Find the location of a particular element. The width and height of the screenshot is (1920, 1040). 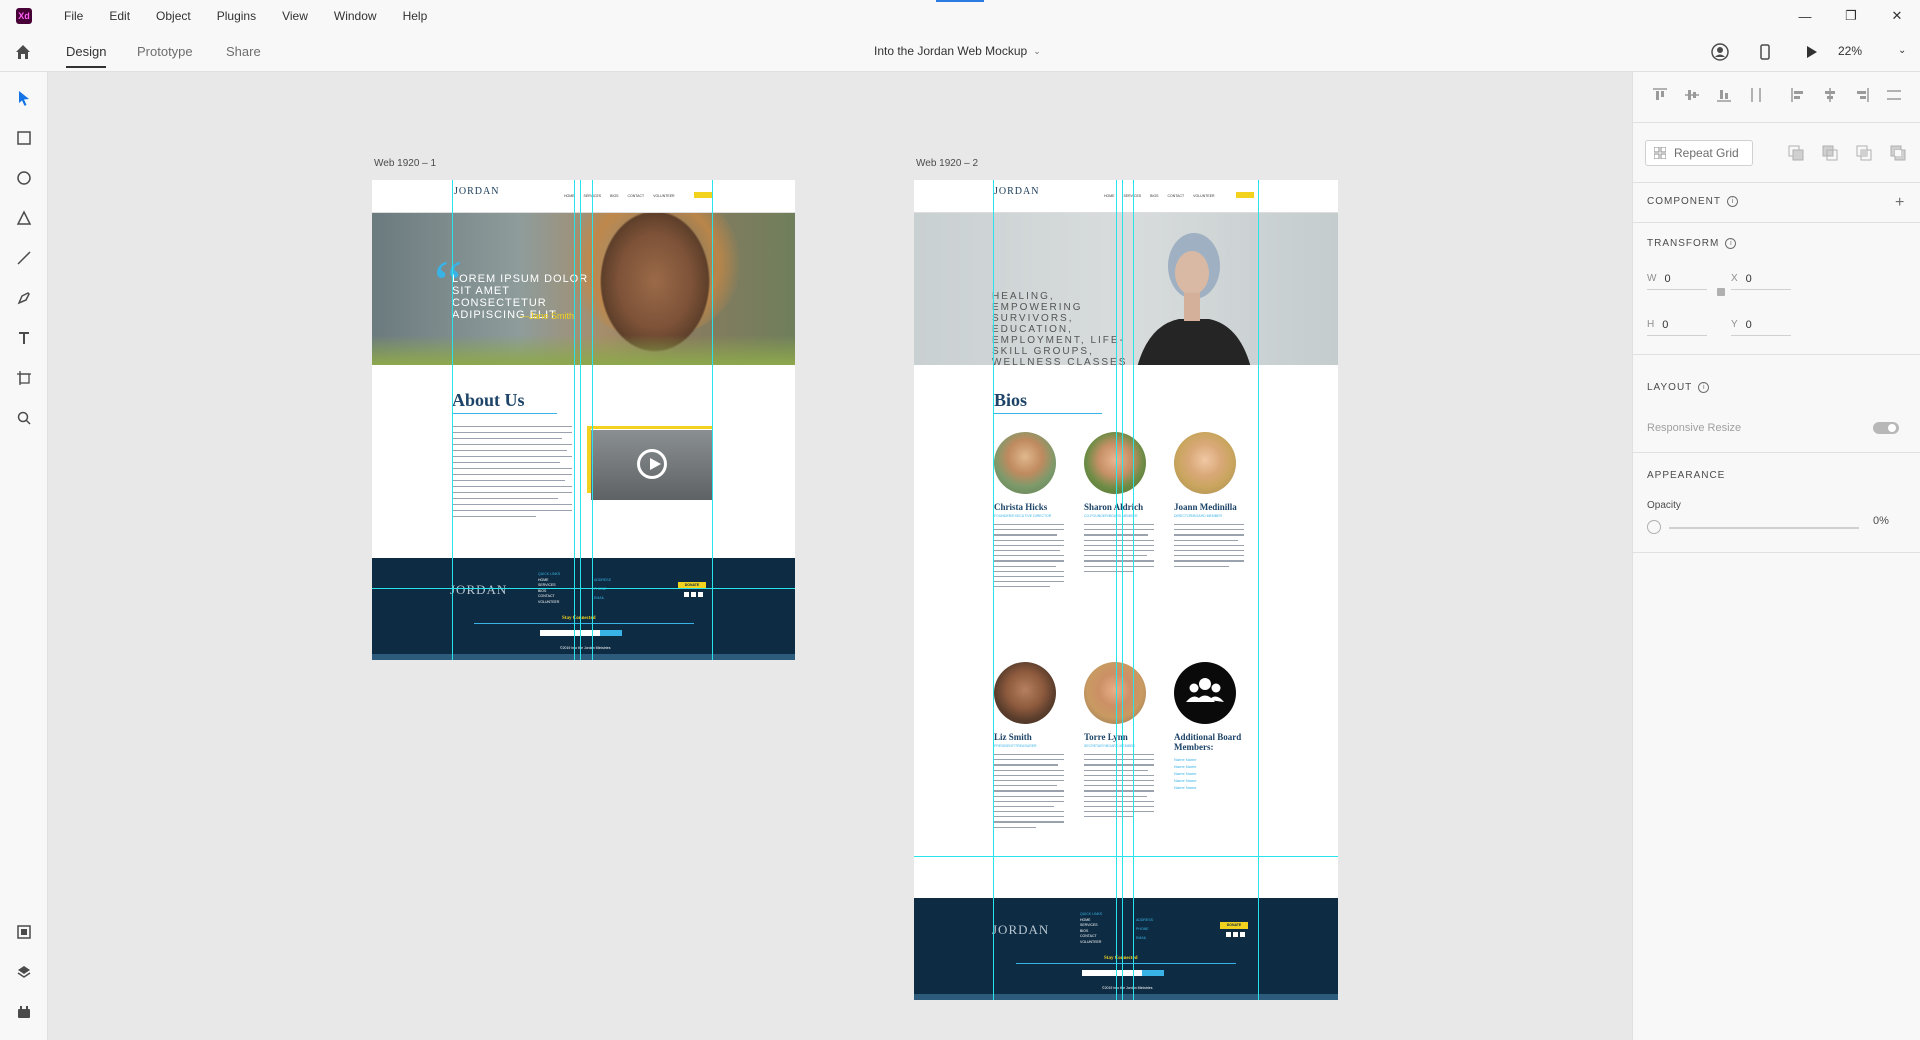

bios-title: Bios is located at coordinates (1011, 400).